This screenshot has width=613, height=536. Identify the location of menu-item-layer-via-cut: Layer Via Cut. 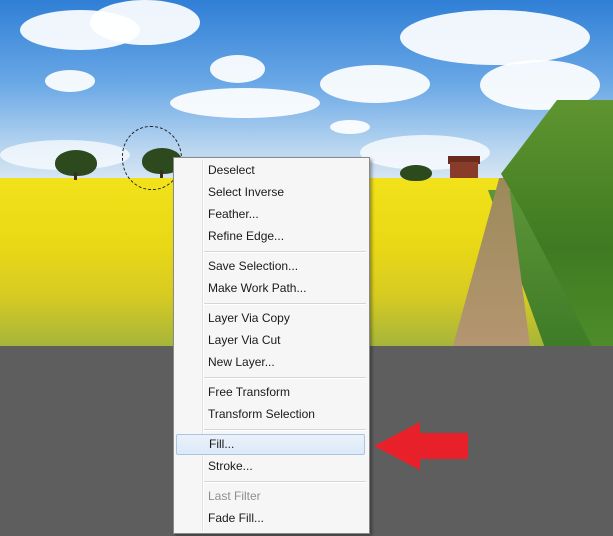
(270, 340).